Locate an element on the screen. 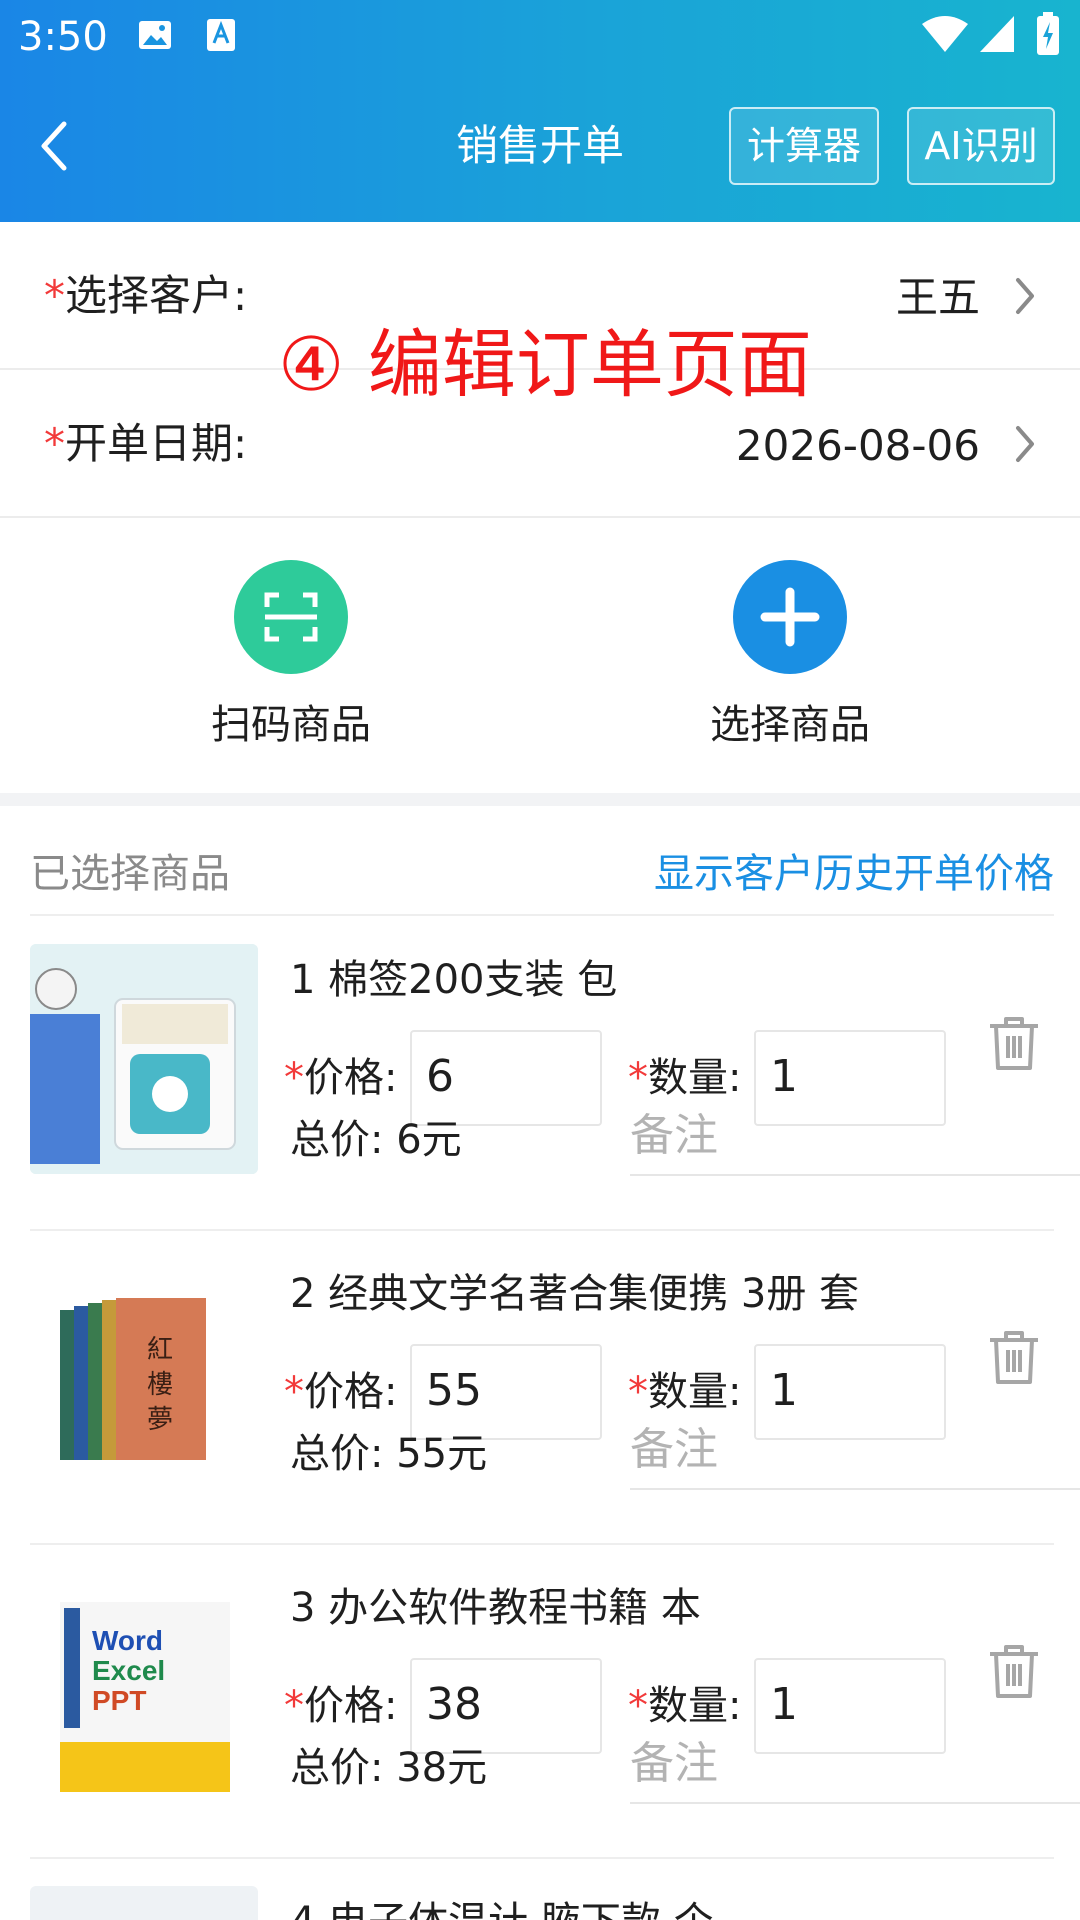 This screenshot has height=1920, width=1080. plus-icon is located at coordinates (790, 617).